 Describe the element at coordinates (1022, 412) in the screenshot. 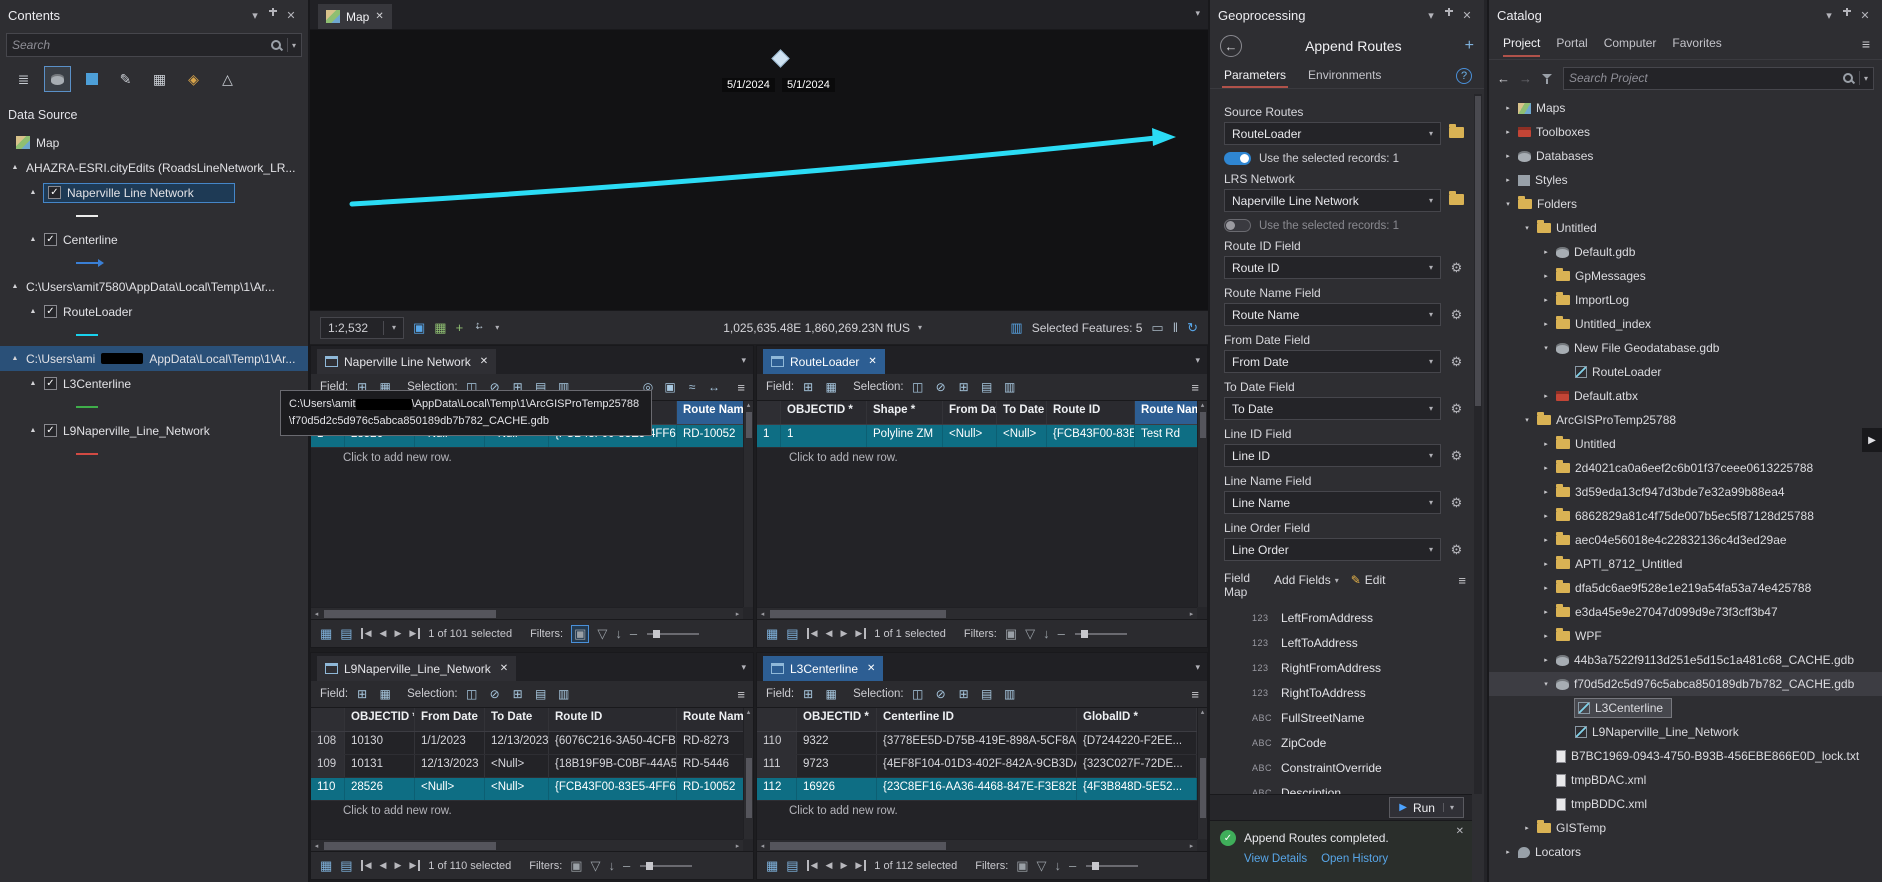

I see `column-header: To Date` at that location.